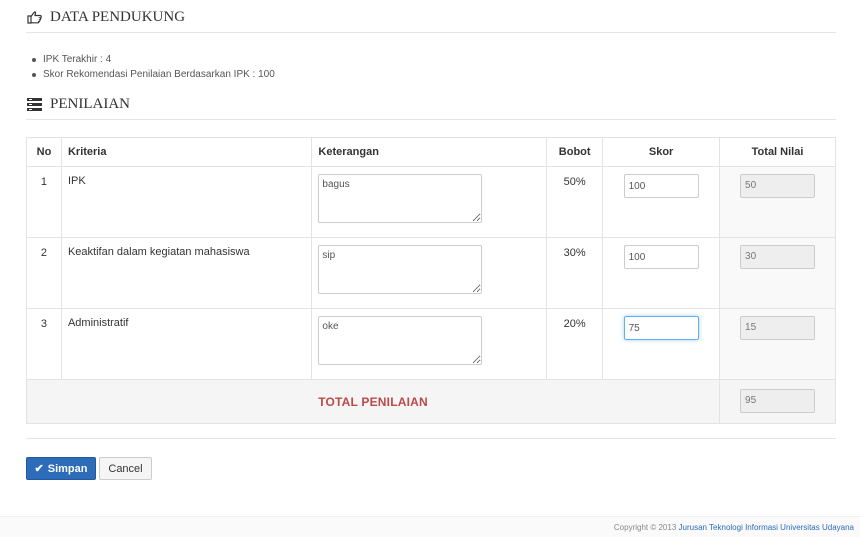 Image resolution: width=860 pixels, height=537 pixels. I want to click on row-no: 3, so click(44, 344).